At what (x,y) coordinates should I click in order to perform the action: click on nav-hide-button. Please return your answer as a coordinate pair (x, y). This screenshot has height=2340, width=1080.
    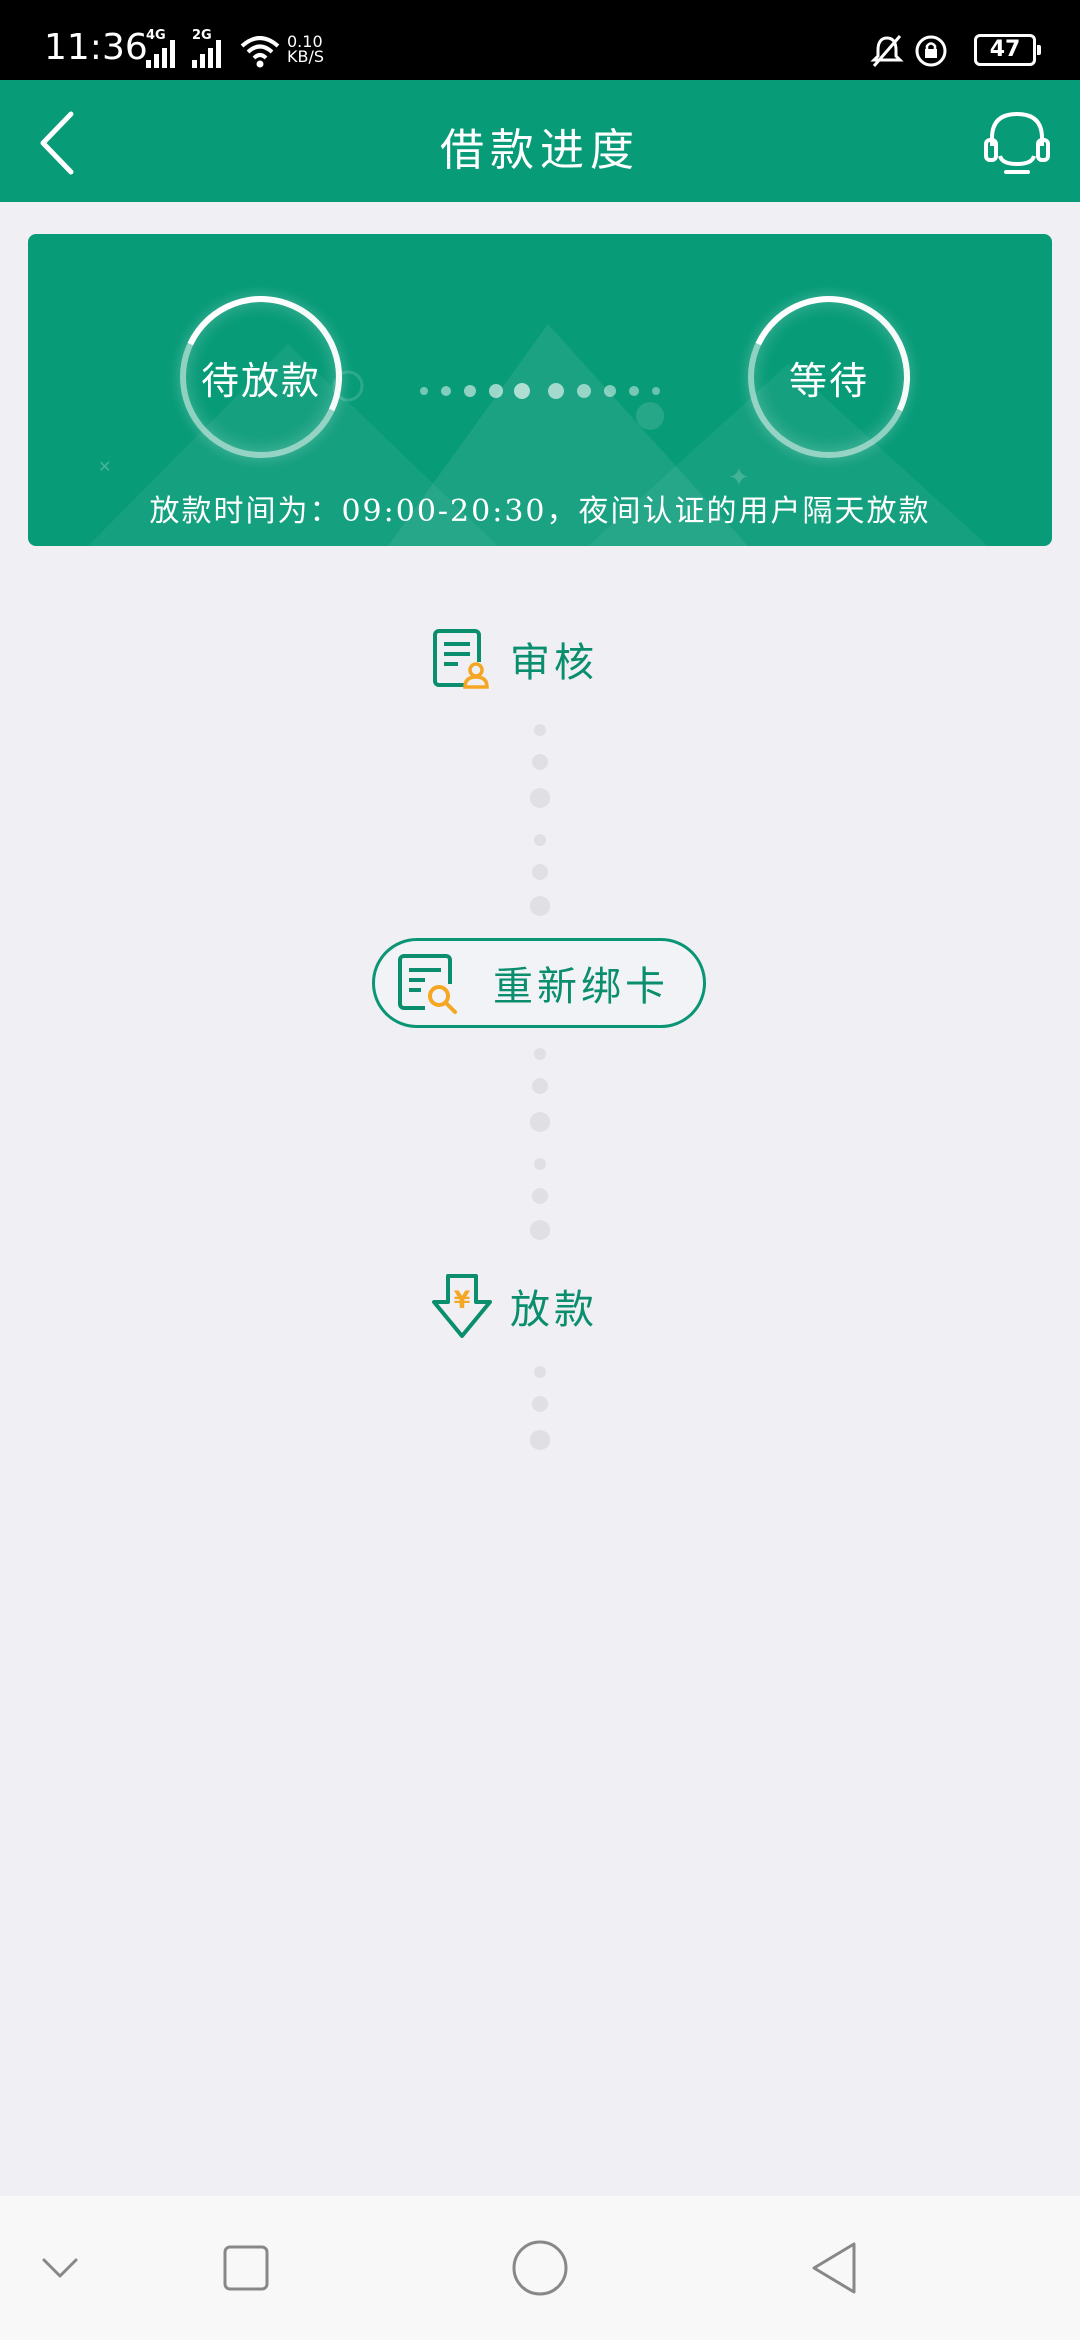
    Looking at the image, I should click on (60, 2268).